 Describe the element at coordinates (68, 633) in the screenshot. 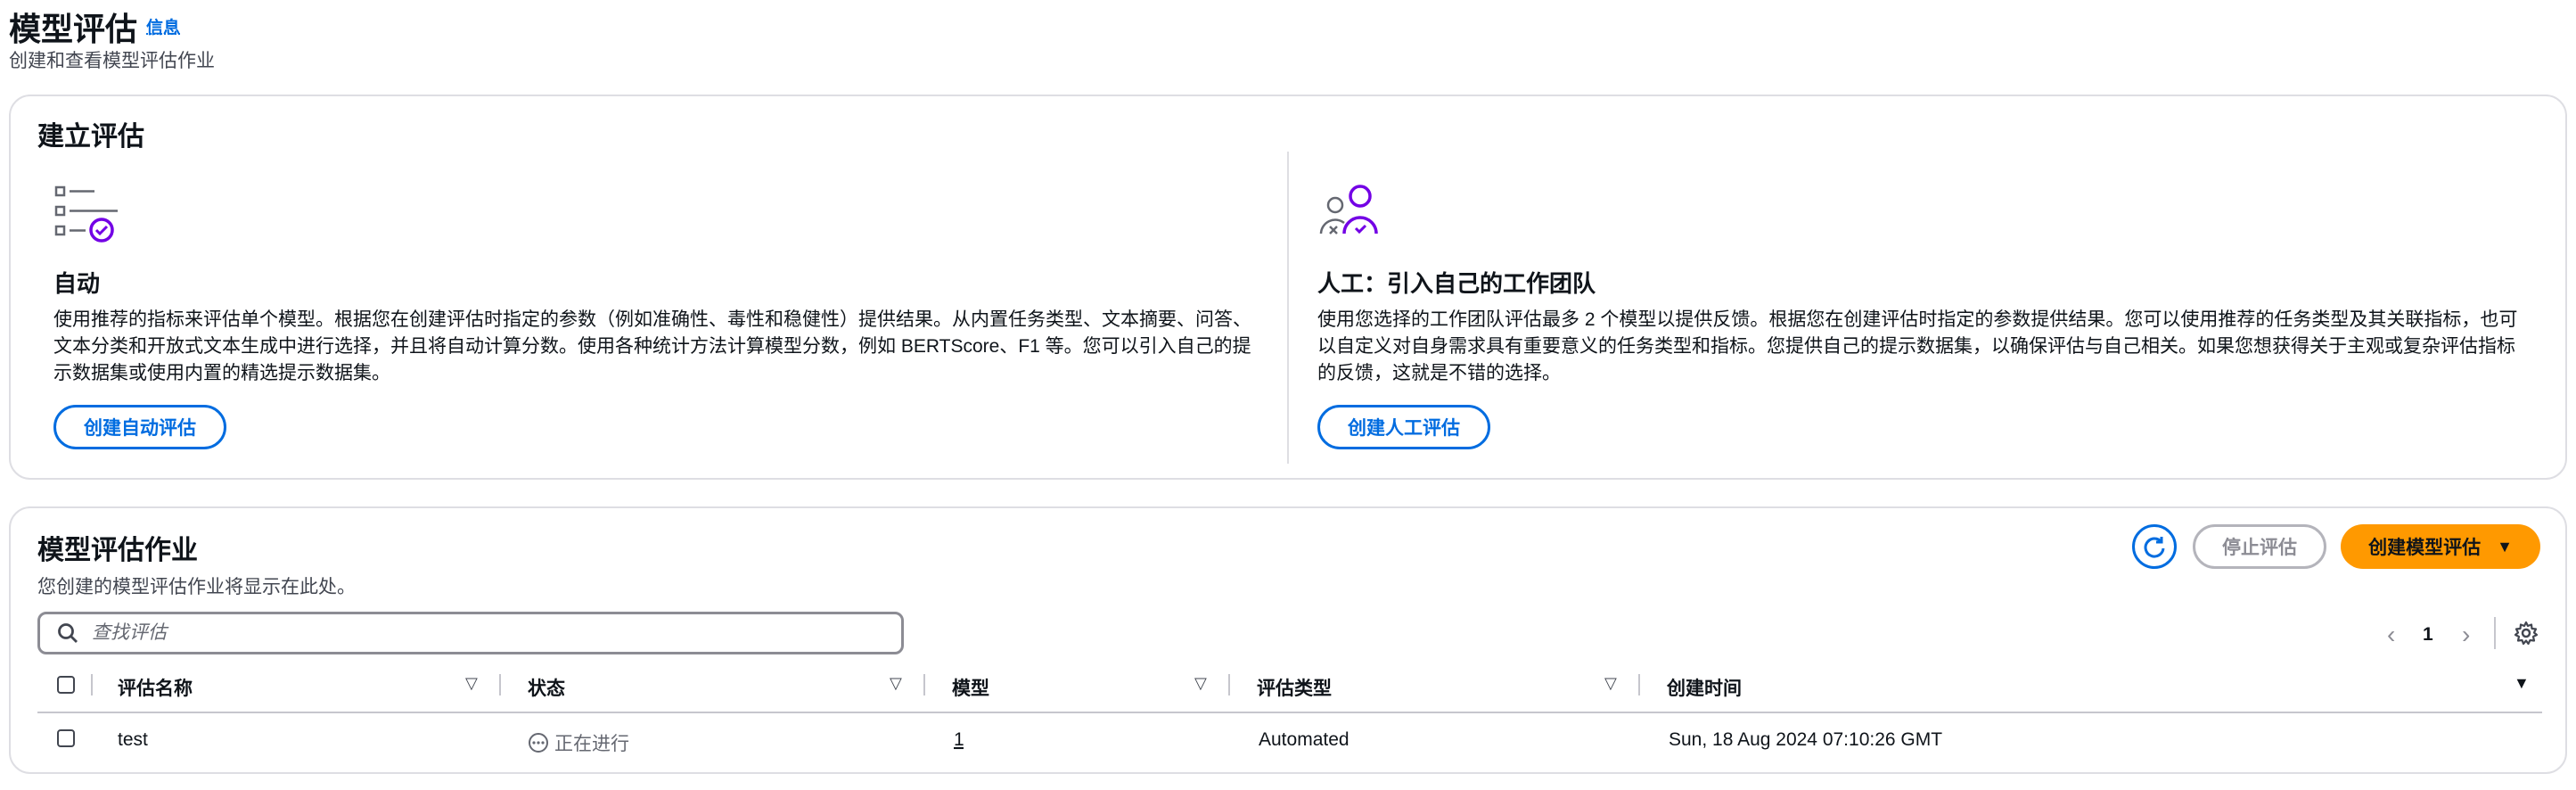

I see `search-icon` at that location.